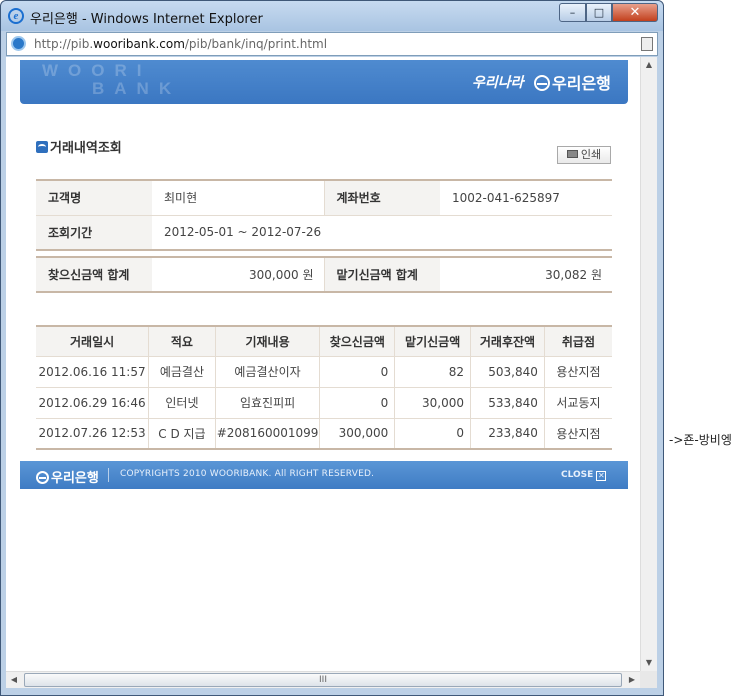 The height and width of the screenshot is (696, 754). What do you see at coordinates (18, 43) in the screenshot?
I see `site-globe-icon` at bounding box center [18, 43].